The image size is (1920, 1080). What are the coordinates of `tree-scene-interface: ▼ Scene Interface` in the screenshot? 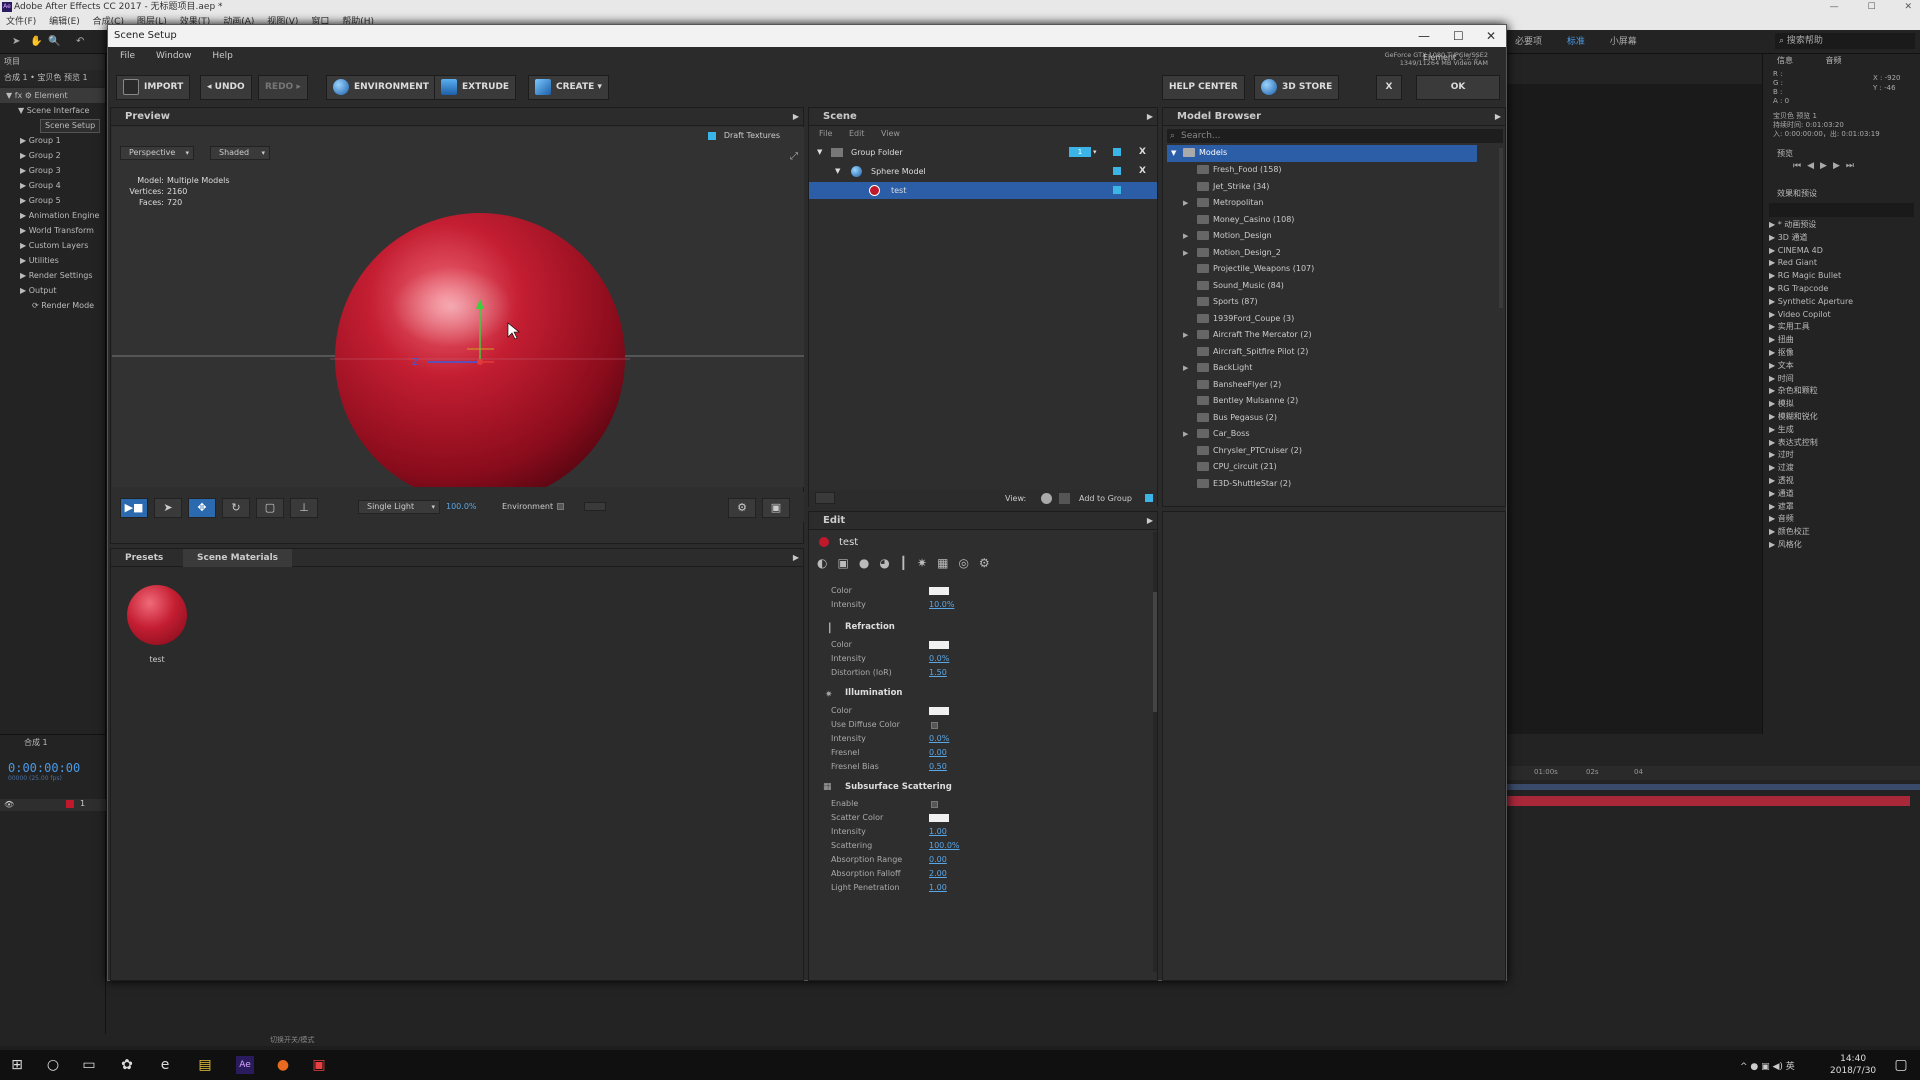 It's located at (52, 110).